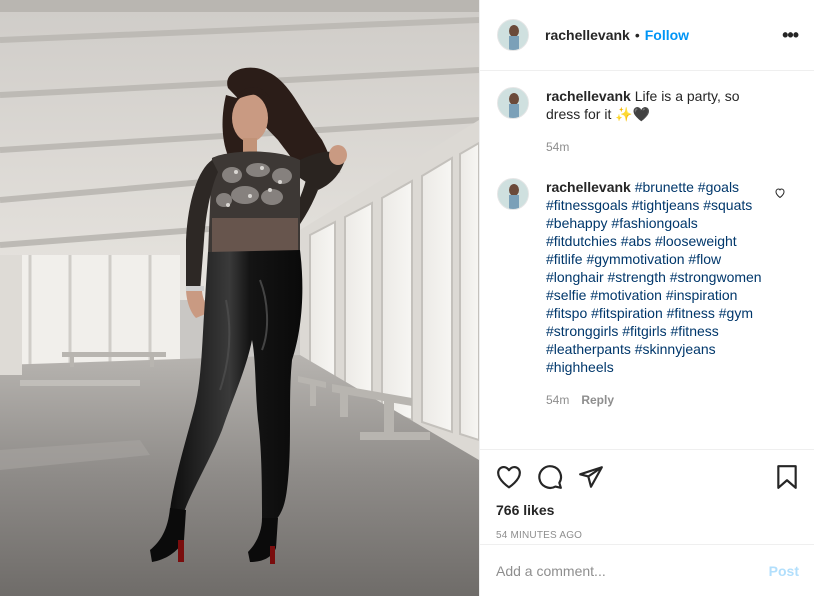 This screenshot has width=814, height=596. What do you see at coordinates (658, 147) in the screenshot?
I see `comment-meta: 54m` at bounding box center [658, 147].